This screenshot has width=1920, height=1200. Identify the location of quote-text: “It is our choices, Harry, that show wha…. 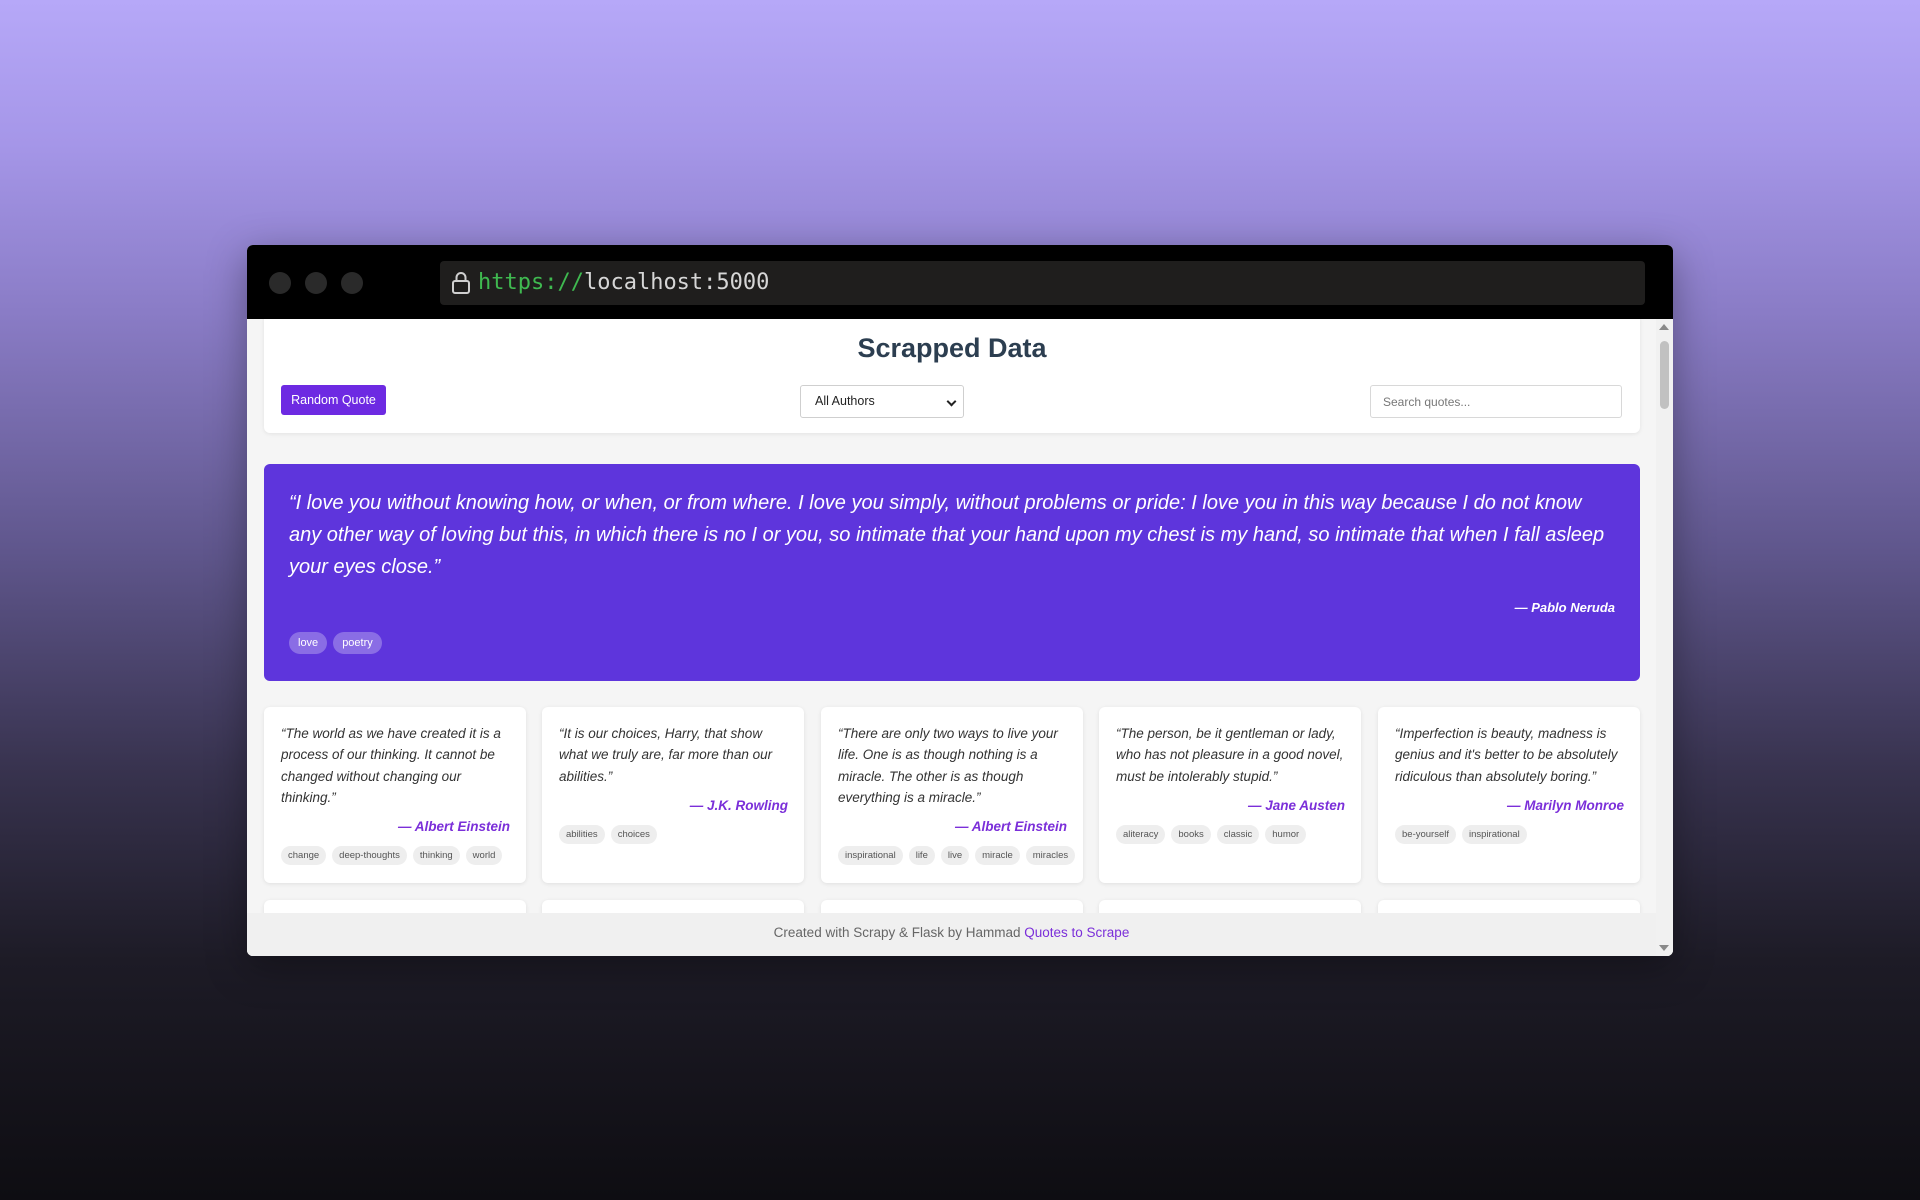
(666, 755).